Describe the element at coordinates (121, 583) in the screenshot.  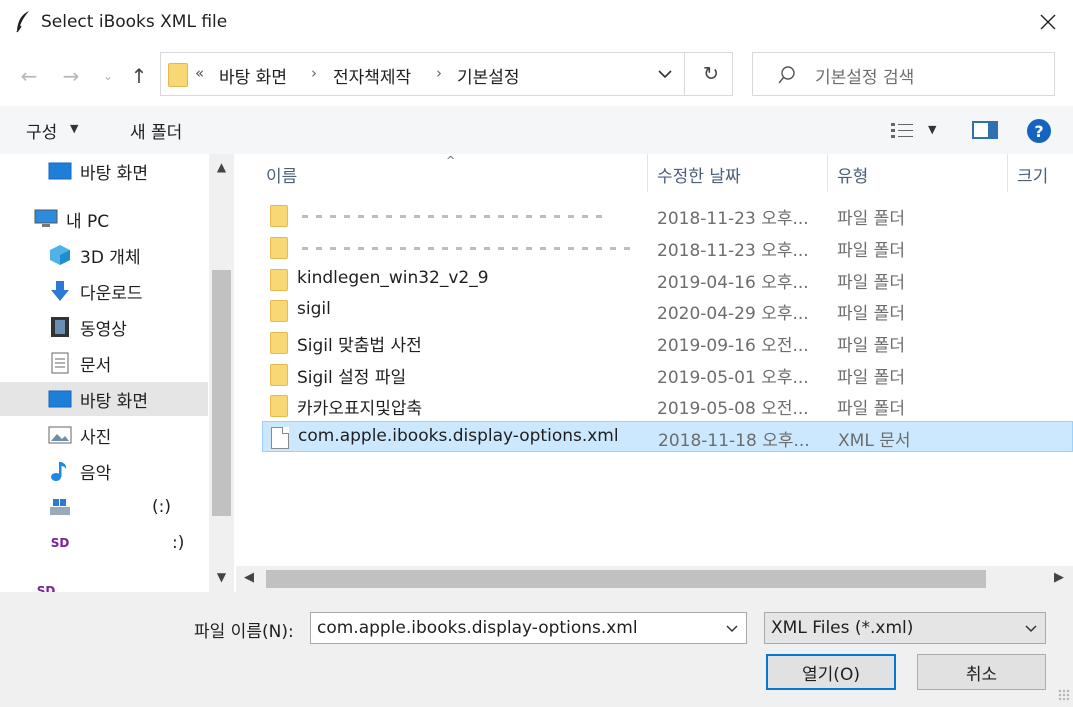
I see `sidebar-item-sd-card-2: SD` at that location.